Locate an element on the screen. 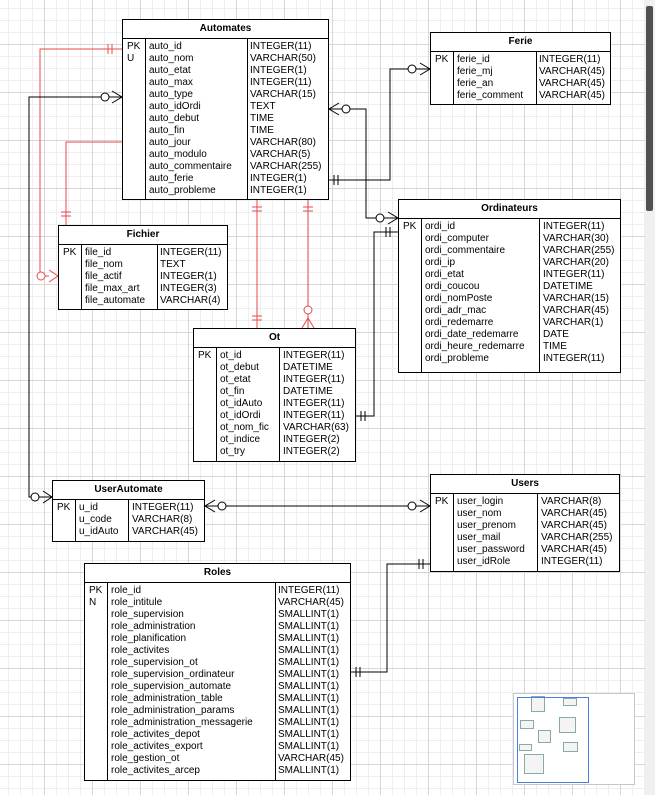  field-name: ot_id is located at coordinates (231, 355).